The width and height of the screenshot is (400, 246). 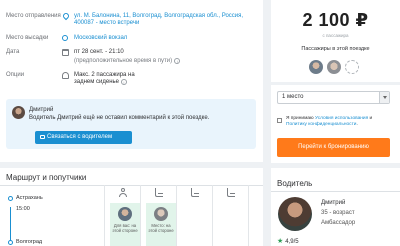 I want to click on passengers-icon, so click(x=65, y=75).